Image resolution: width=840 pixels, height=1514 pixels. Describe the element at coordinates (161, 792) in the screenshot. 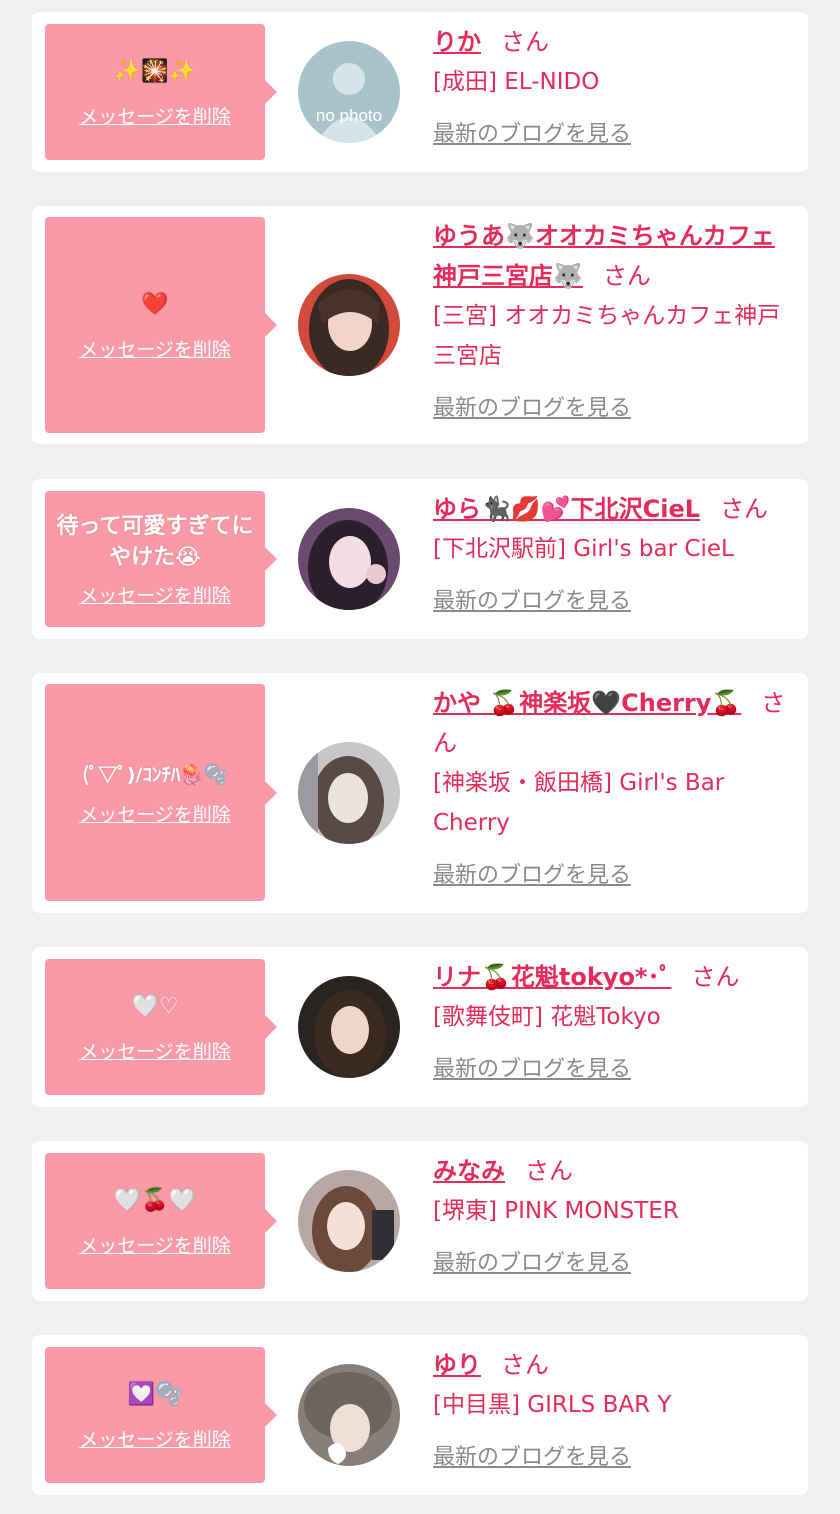

I see `message-bubble: (ﾟ▽ﾟ)/ｺﾝﾁﾊ🪼🫧 メッセージを削除` at that location.